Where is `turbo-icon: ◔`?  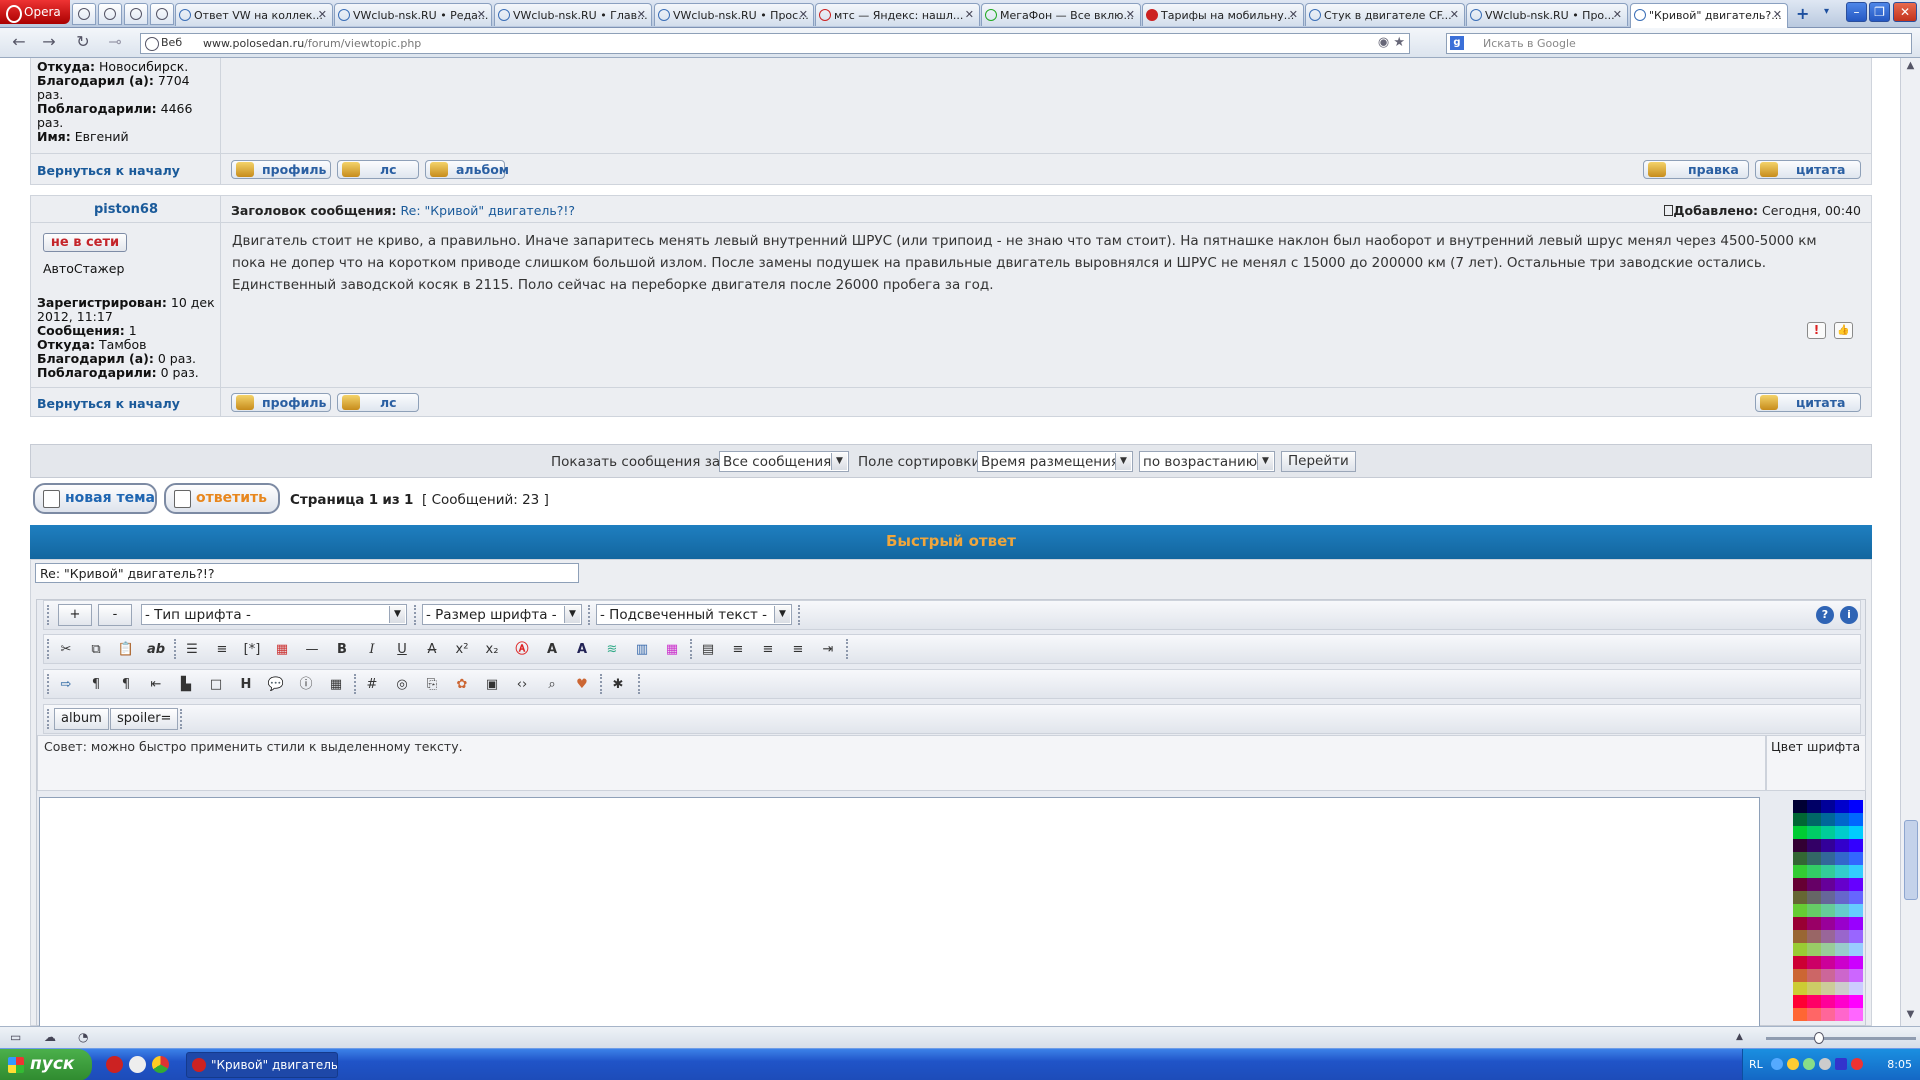 turbo-icon: ◔ is located at coordinates (86, 1037).